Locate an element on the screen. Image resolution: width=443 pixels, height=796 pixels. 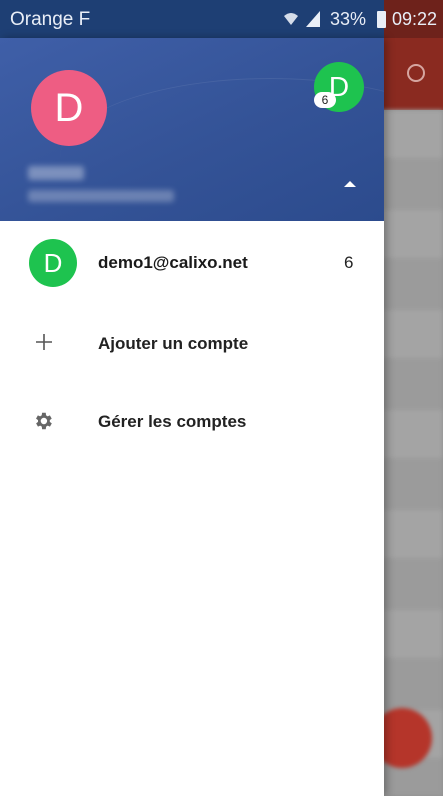
add-account-label: Ajouter un compte is located at coordinates (173, 343).